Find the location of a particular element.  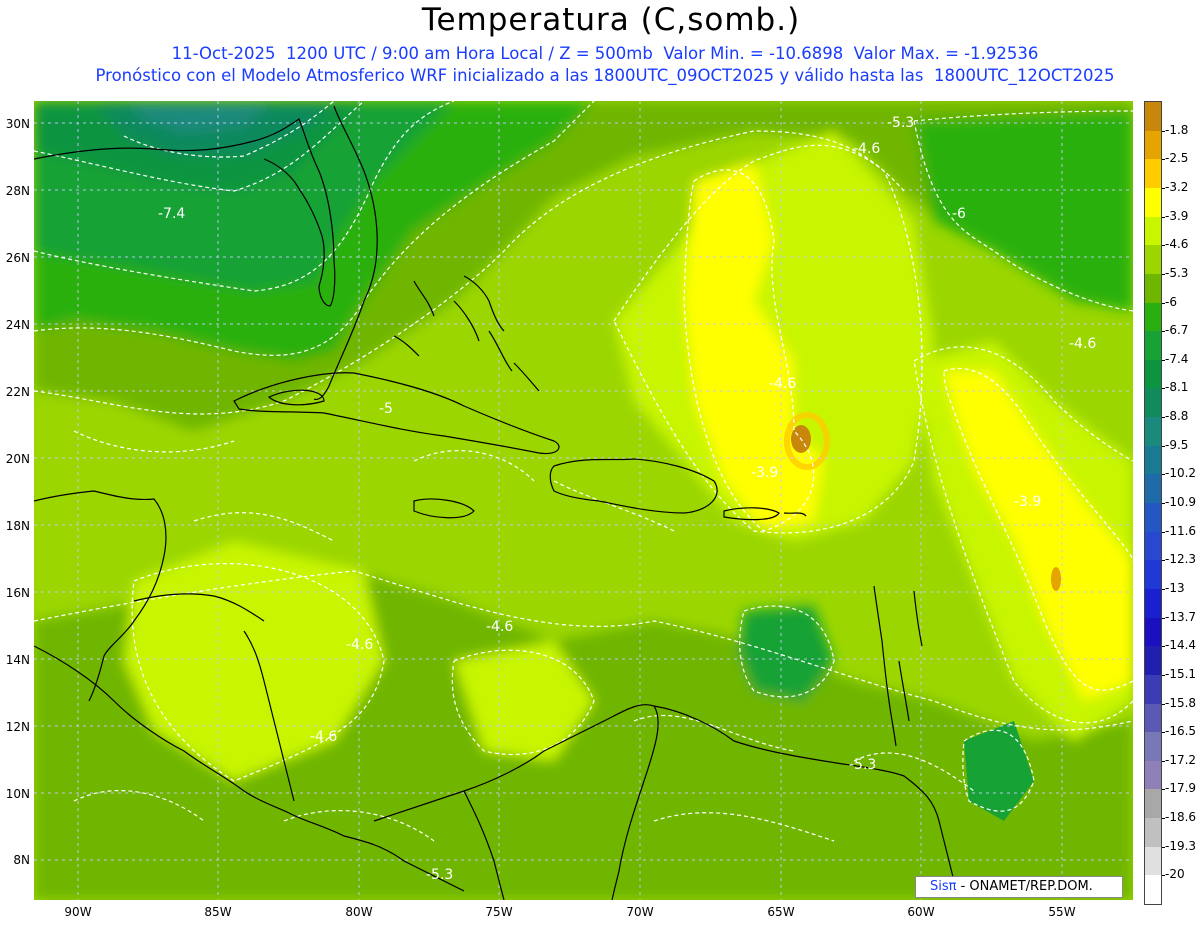

lon-label: 90W is located at coordinates (78, 912).